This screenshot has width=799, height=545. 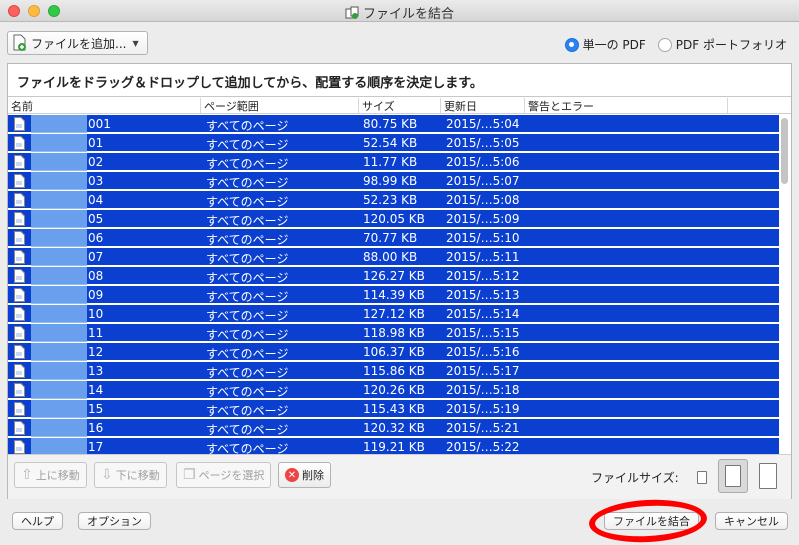 What do you see at coordinates (27, 475) in the screenshot?
I see `arrow-up-icon: ⇧` at bounding box center [27, 475].